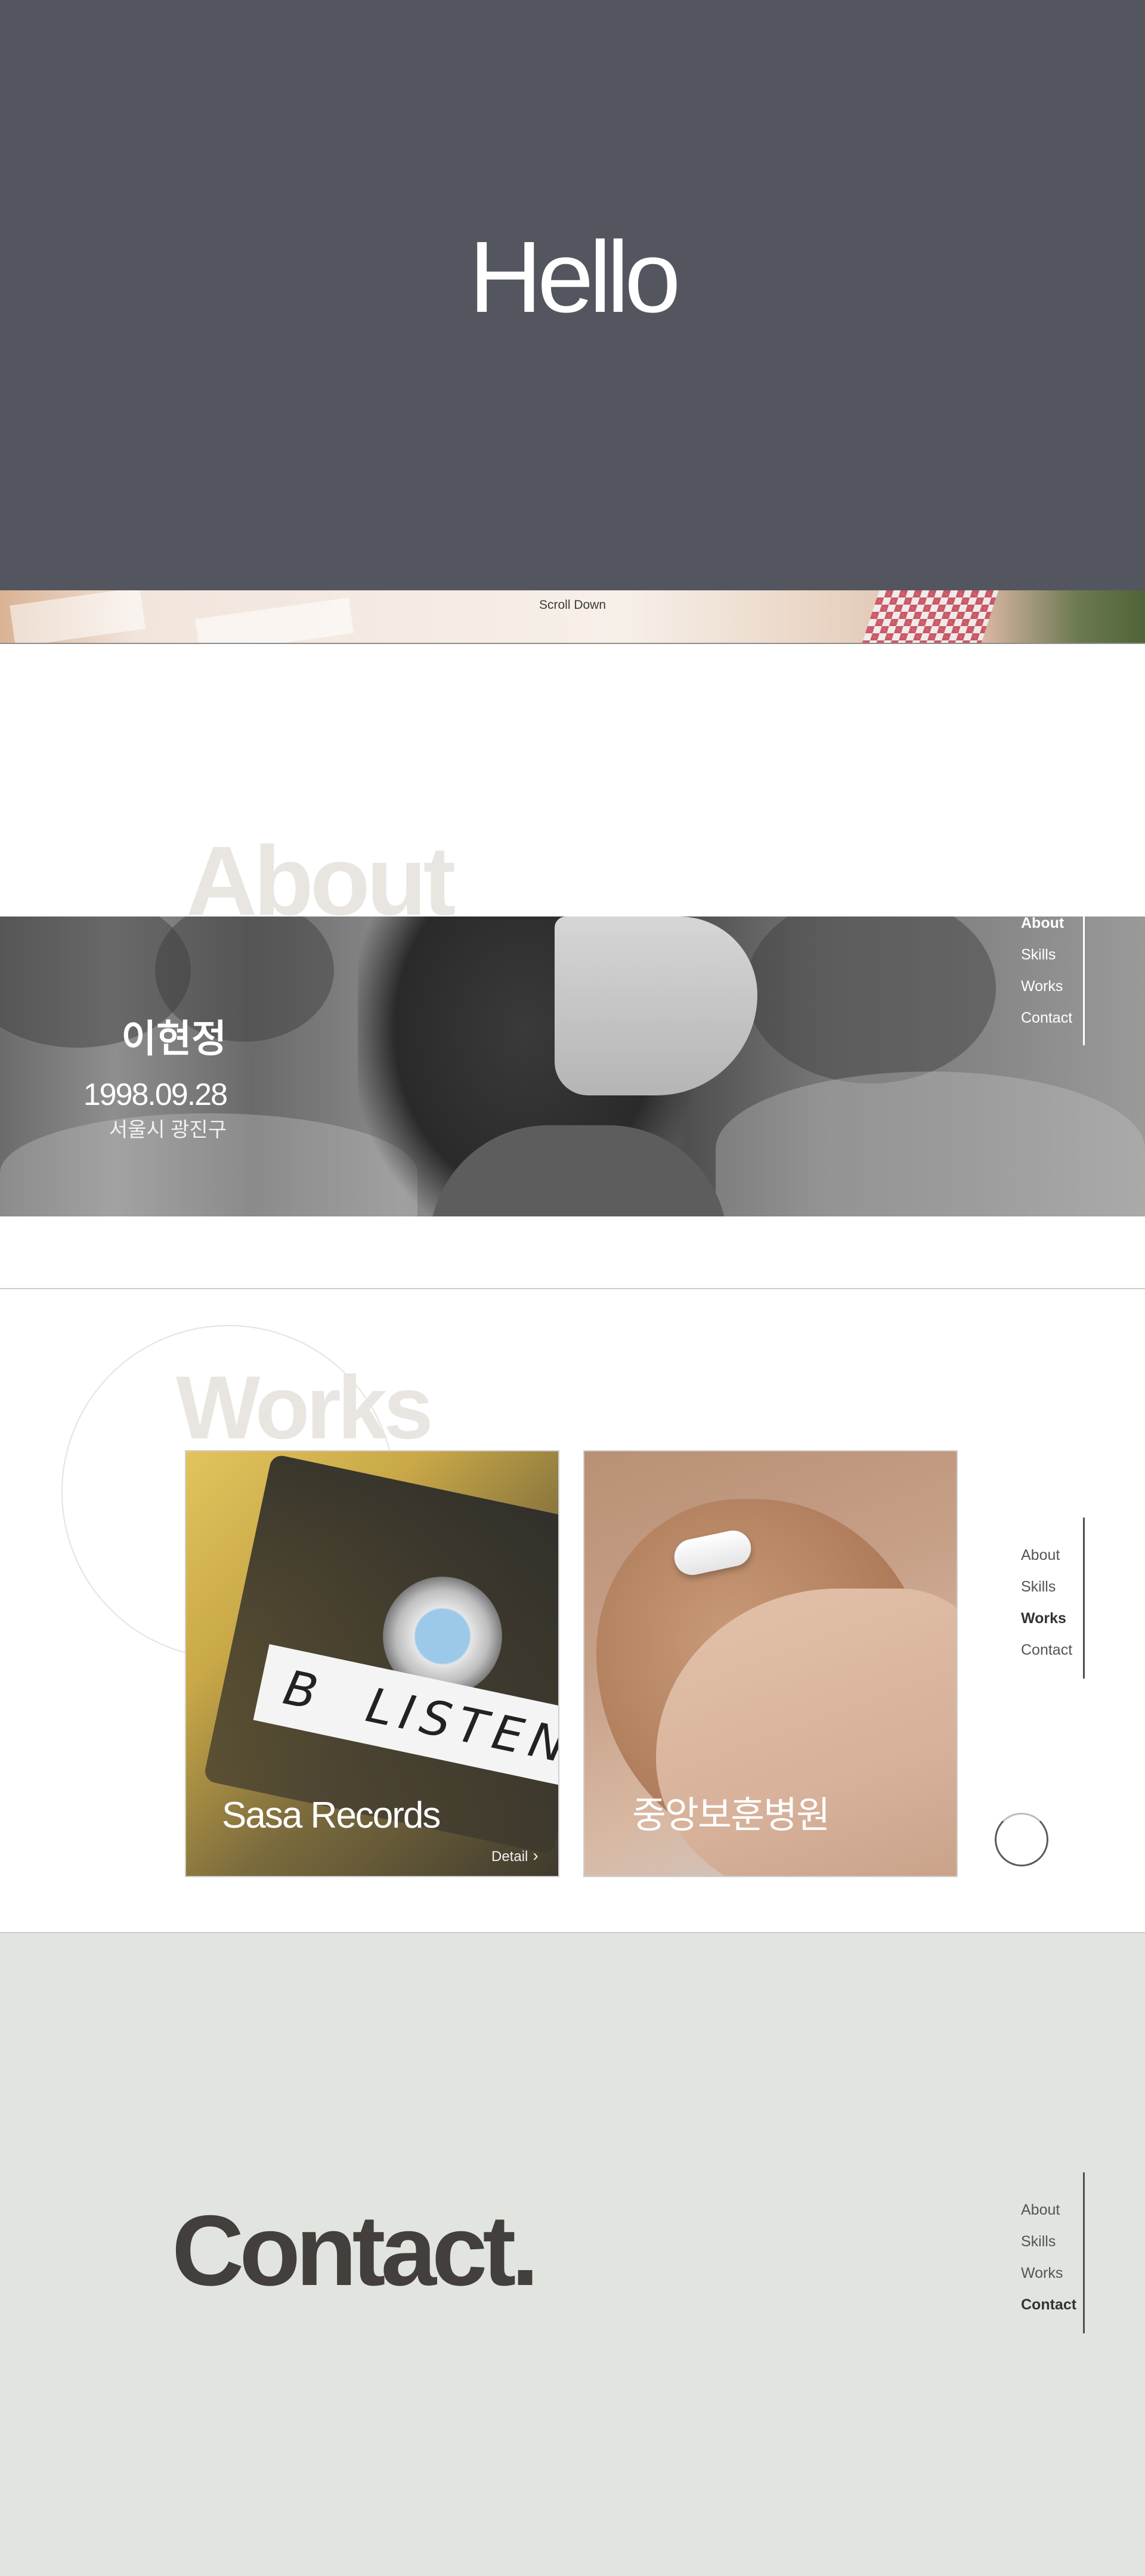 Image resolution: width=1145 pixels, height=2576 pixels. Describe the element at coordinates (572, 605) in the screenshot. I see `scroll-down-label: Scroll Down` at that location.